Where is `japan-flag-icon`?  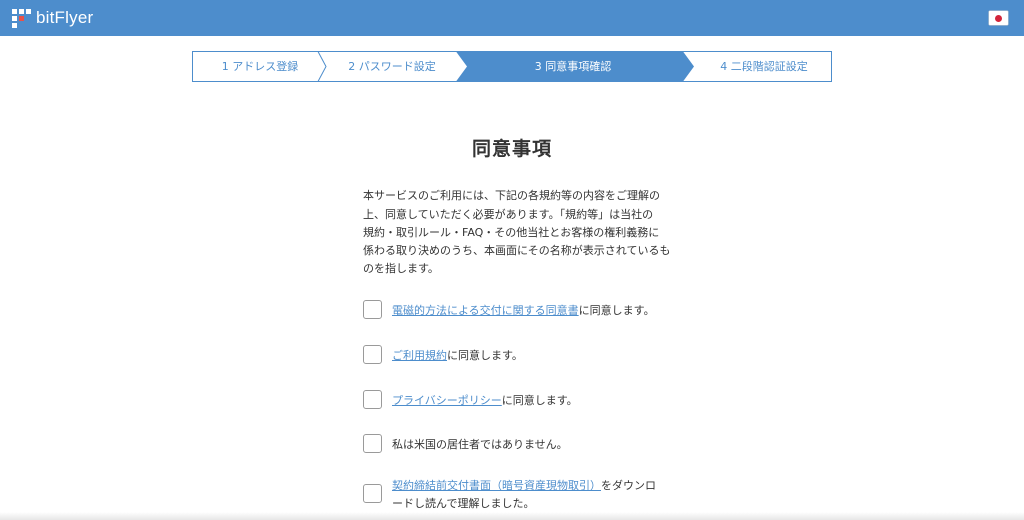 japan-flag-icon is located at coordinates (998, 18).